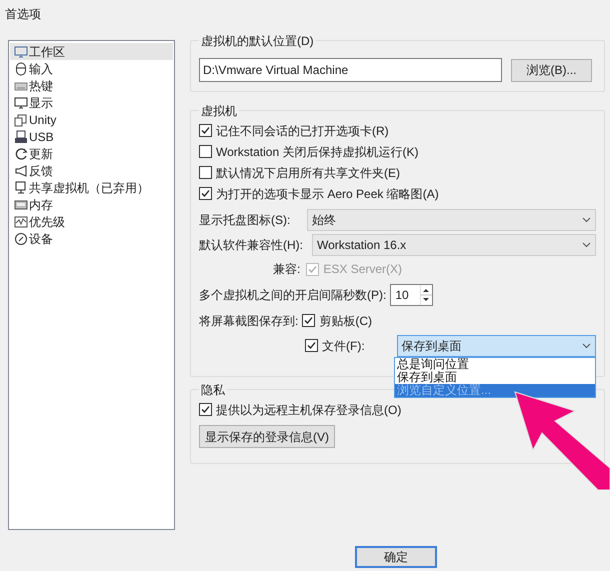 The image size is (610, 571). What do you see at coordinates (495, 364) in the screenshot?
I see `dropdown-option: 总是询问位置` at bounding box center [495, 364].